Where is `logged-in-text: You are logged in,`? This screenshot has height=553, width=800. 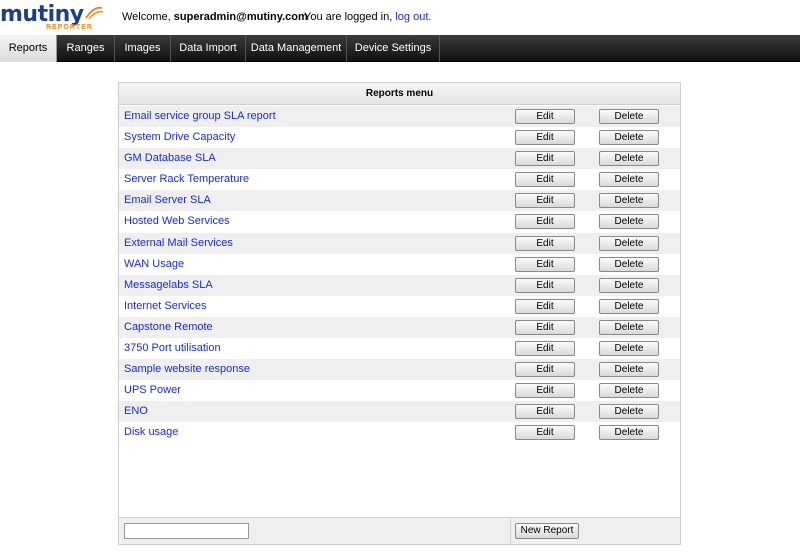
logged-in-text: You are logged in, is located at coordinates (348, 17).